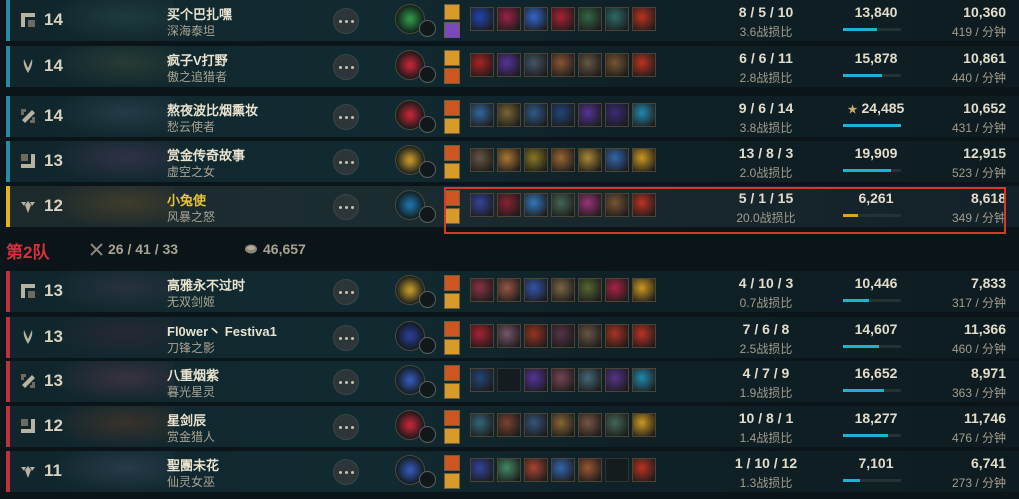 The image size is (1019, 499). Describe the element at coordinates (193, 464) in the screenshot. I see `player-name: 聖團未花` at that location.